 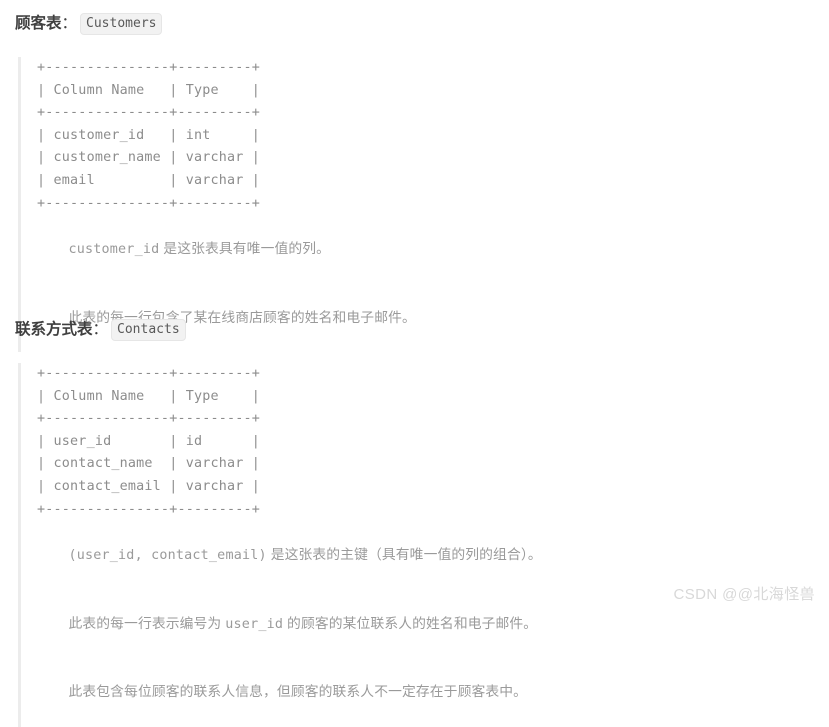 I want to click on csdn-watermark: CSDN @@北海怪兽, so click(x=744, y=594).